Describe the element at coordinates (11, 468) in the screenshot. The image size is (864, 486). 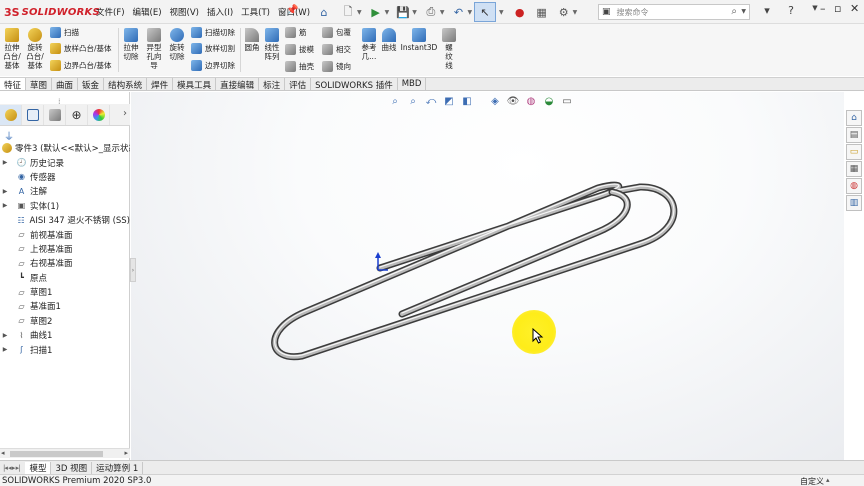
I see `tab-nav-arrows: |◂ ◂ ▸ ▸|` at that location.